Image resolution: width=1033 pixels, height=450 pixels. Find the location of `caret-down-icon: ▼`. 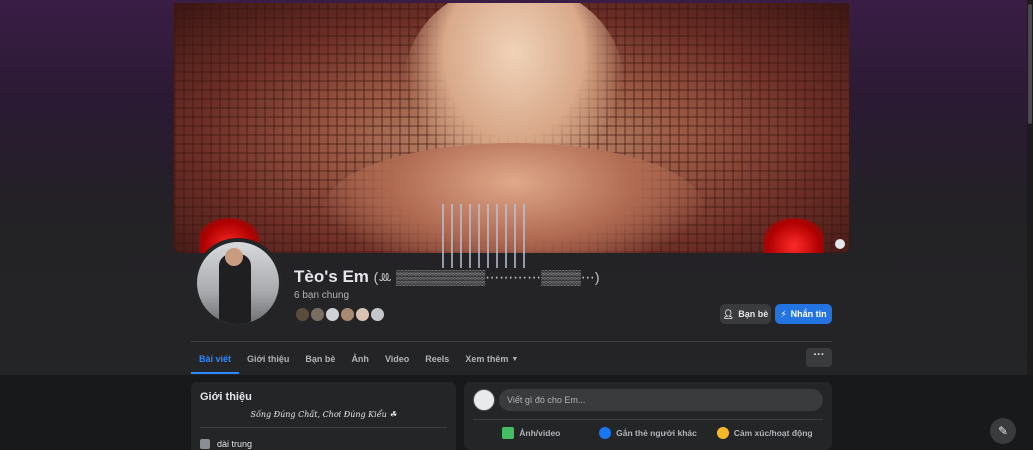

caret-down-icon: ▼ is located at coordinates (515, 359).